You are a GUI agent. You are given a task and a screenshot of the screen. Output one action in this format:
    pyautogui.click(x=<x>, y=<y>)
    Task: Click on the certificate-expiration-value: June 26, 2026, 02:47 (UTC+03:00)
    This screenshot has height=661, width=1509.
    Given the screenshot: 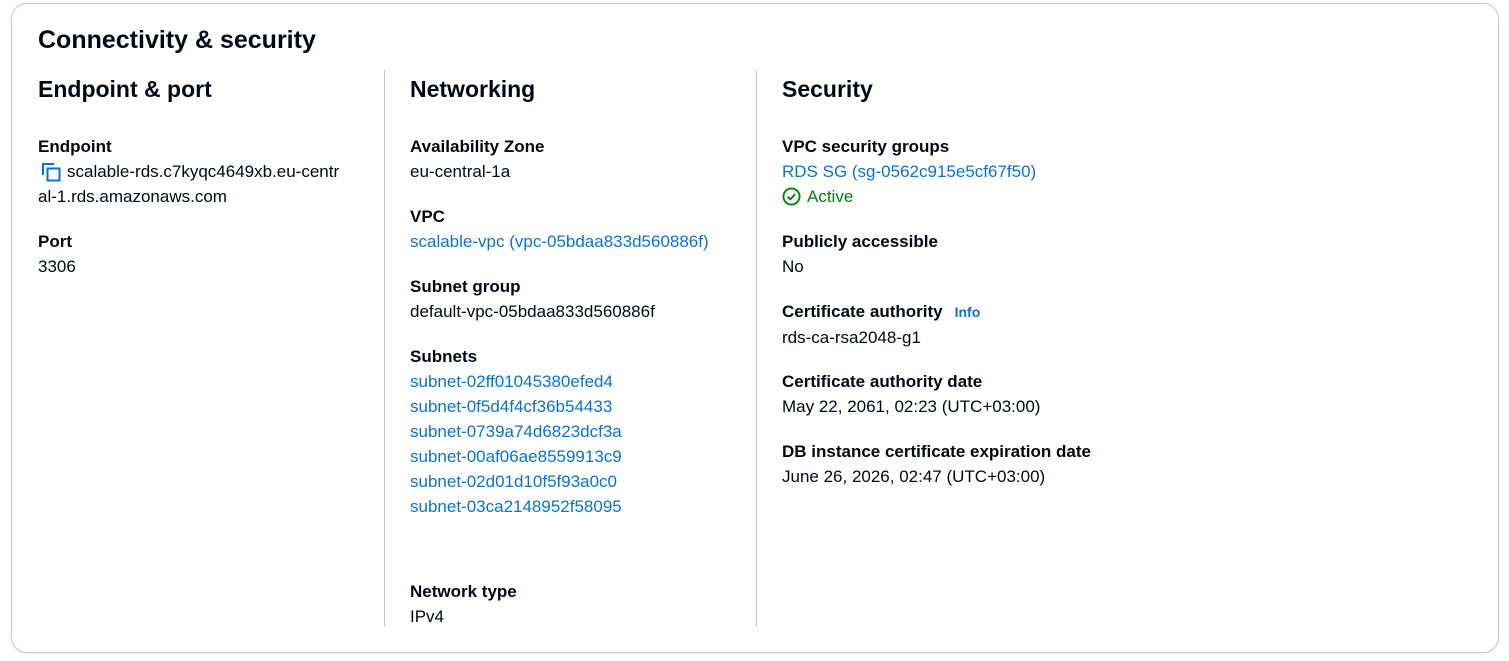 What is the action you would take?
    pyautogui.click(x=914, y=476)
    